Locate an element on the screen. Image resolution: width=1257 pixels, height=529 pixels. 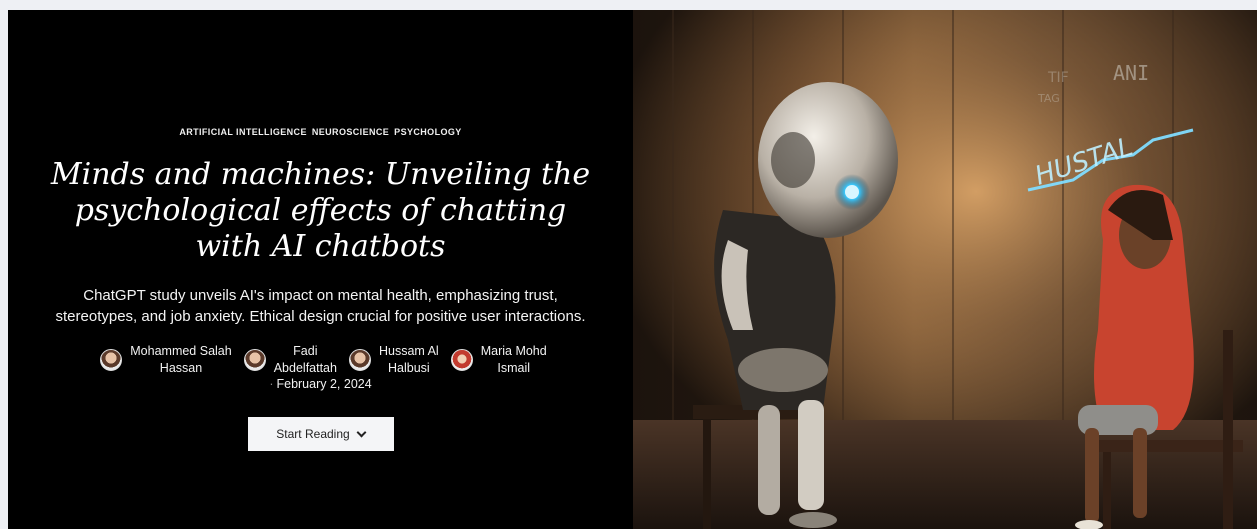
svg-text: TIF is located at coordinates (1058, 78).